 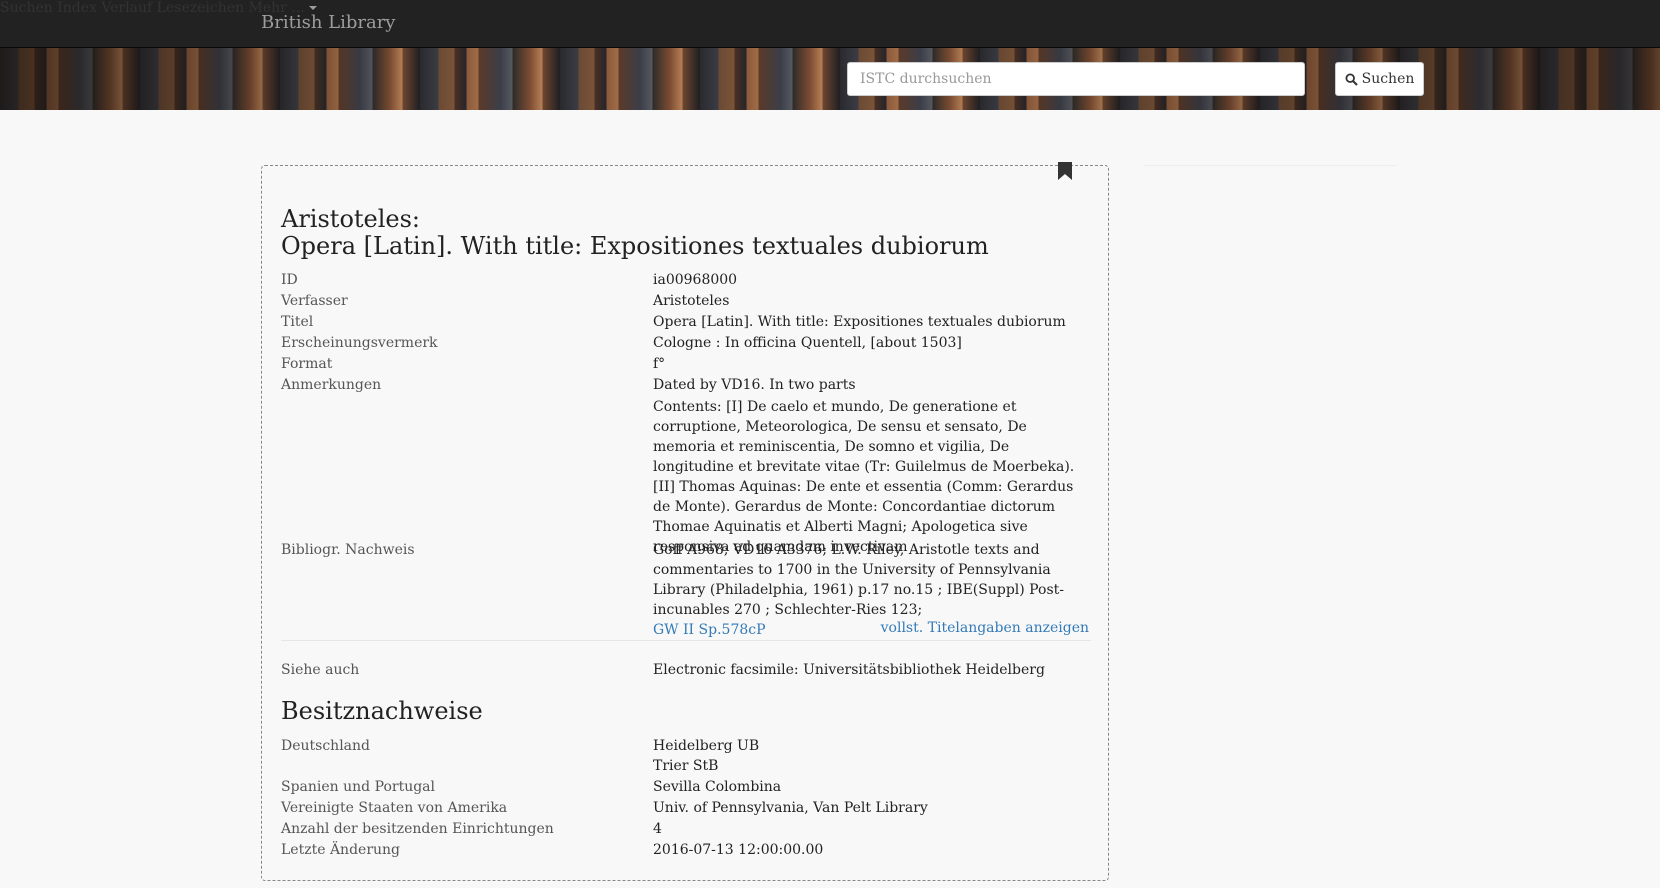 What do you see at coordinates (1076, 79) in the screenshot?
I see `search-input` at bounding box center [1076, 79].